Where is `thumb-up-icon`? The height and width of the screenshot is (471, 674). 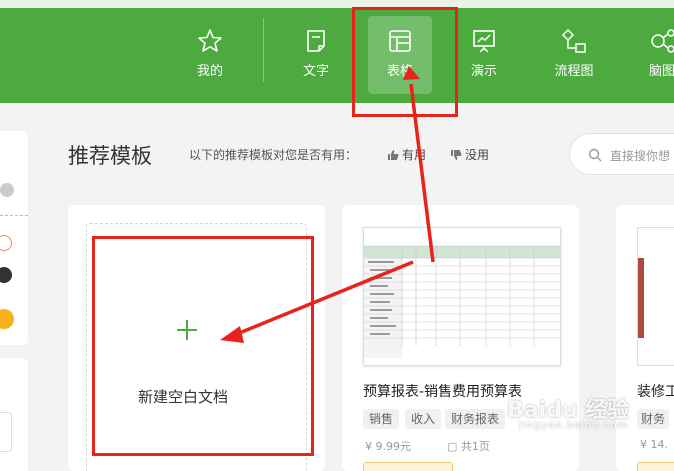
thumb-up-icon is located at coordinates (393, 154).